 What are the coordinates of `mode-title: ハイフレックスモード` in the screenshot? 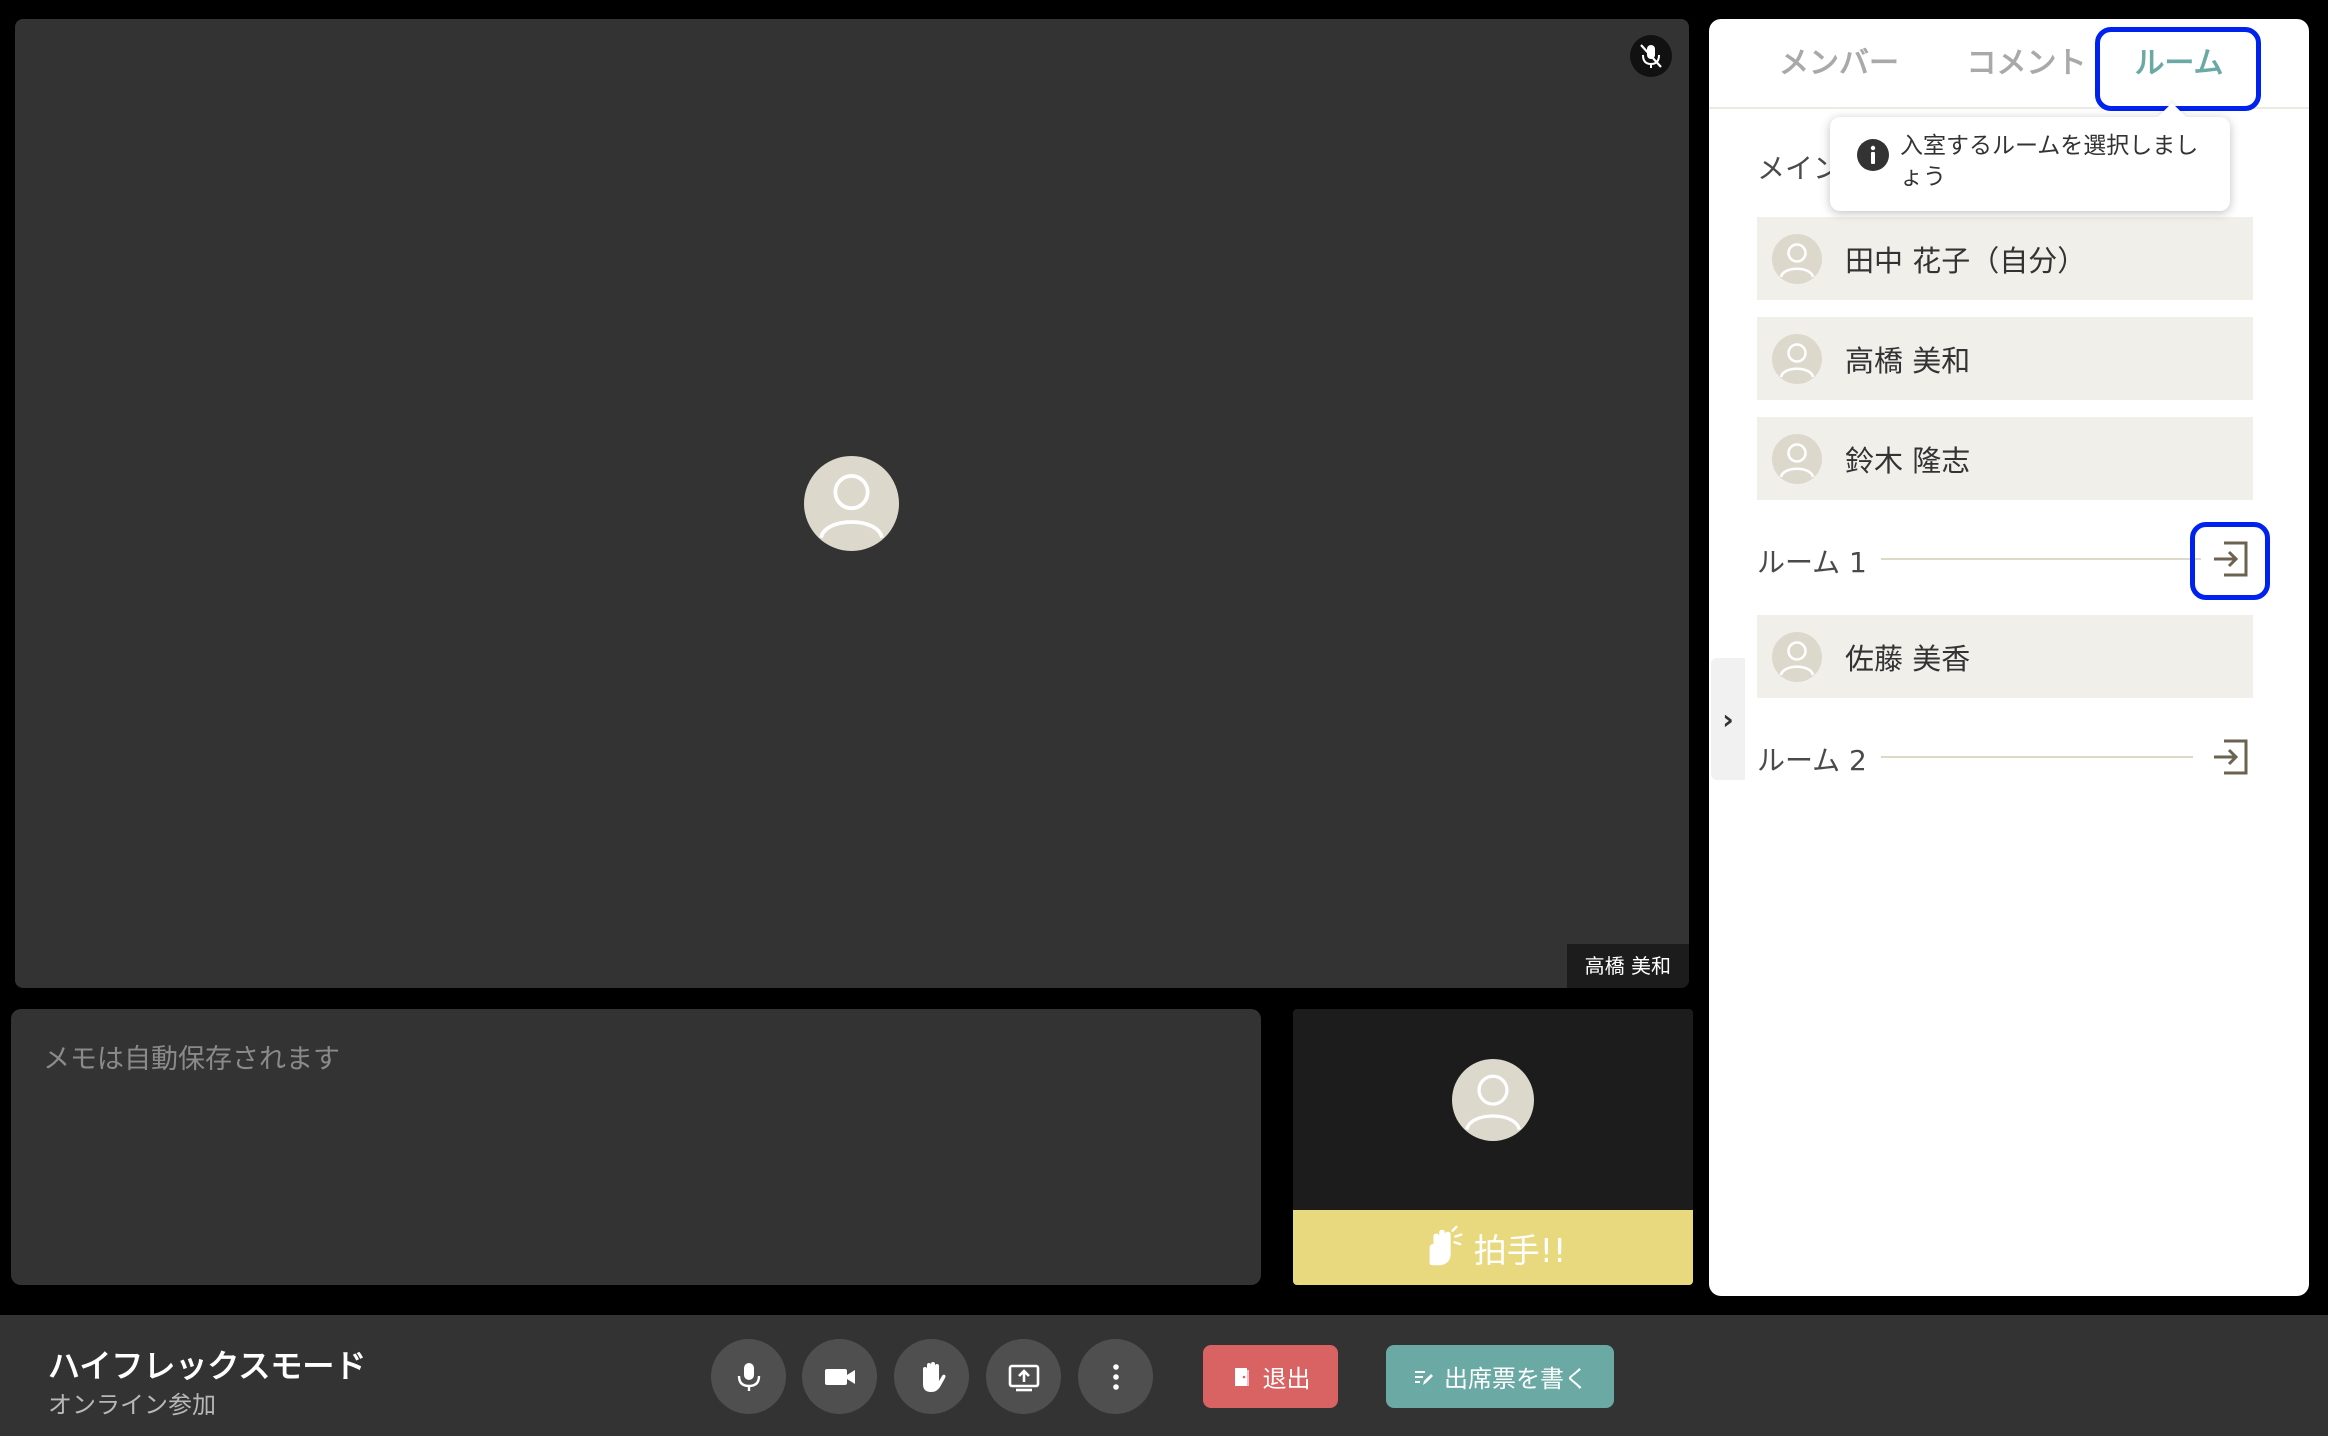 It's located at (207, 1366).